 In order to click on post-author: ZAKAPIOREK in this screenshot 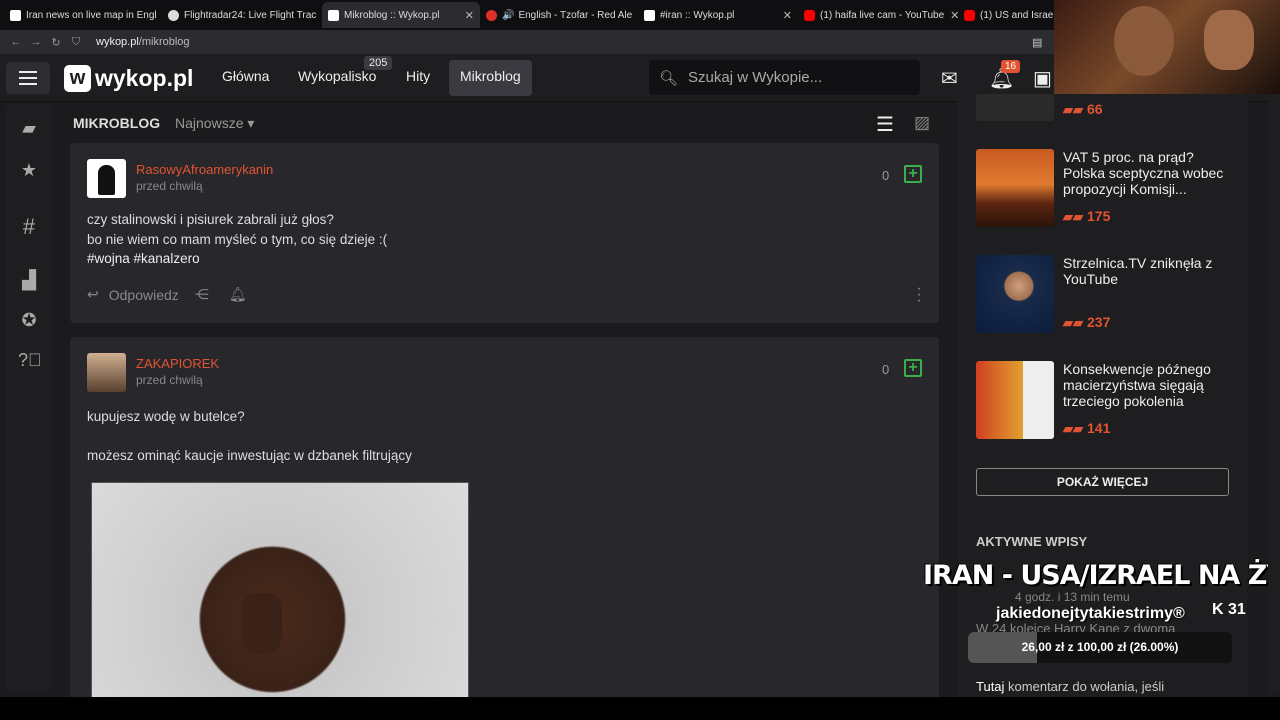, I will do `click(177, 363)`.